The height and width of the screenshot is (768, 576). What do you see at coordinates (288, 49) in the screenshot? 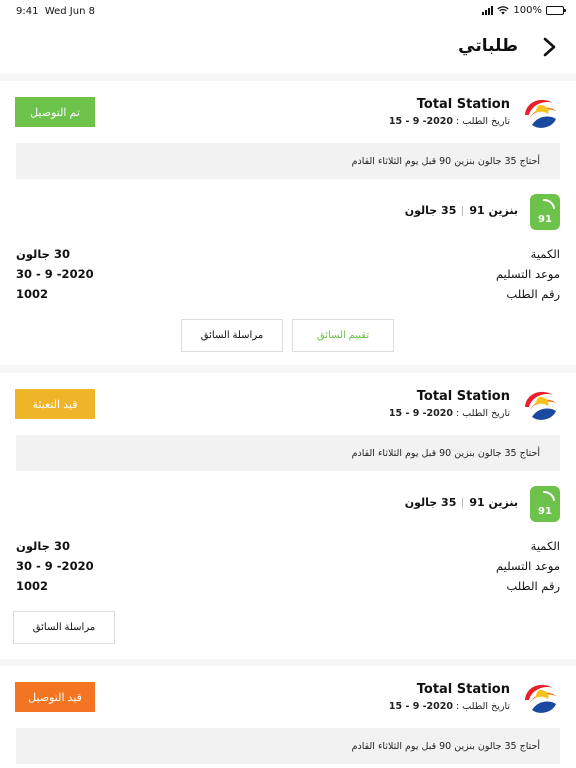
I see `nav-bar: طلباتي` at bounding box center [288, 49].